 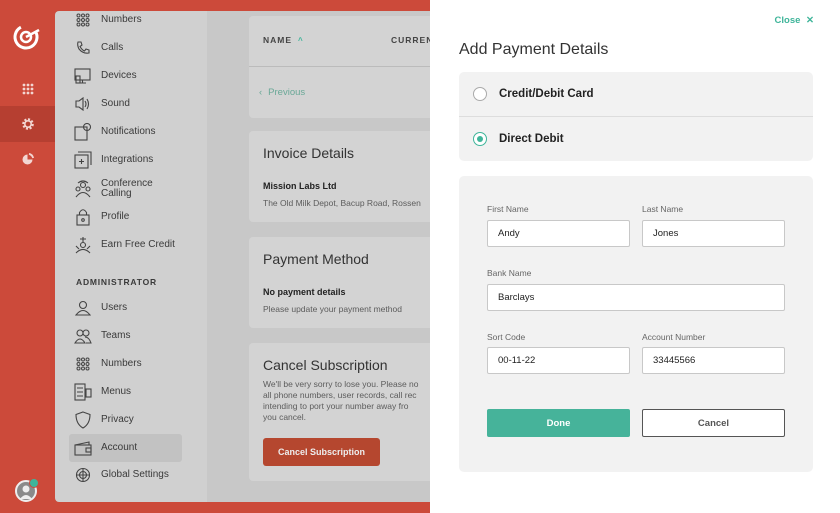 I want to click on sidebar-item-label: Account, so click(x=119, y=447).